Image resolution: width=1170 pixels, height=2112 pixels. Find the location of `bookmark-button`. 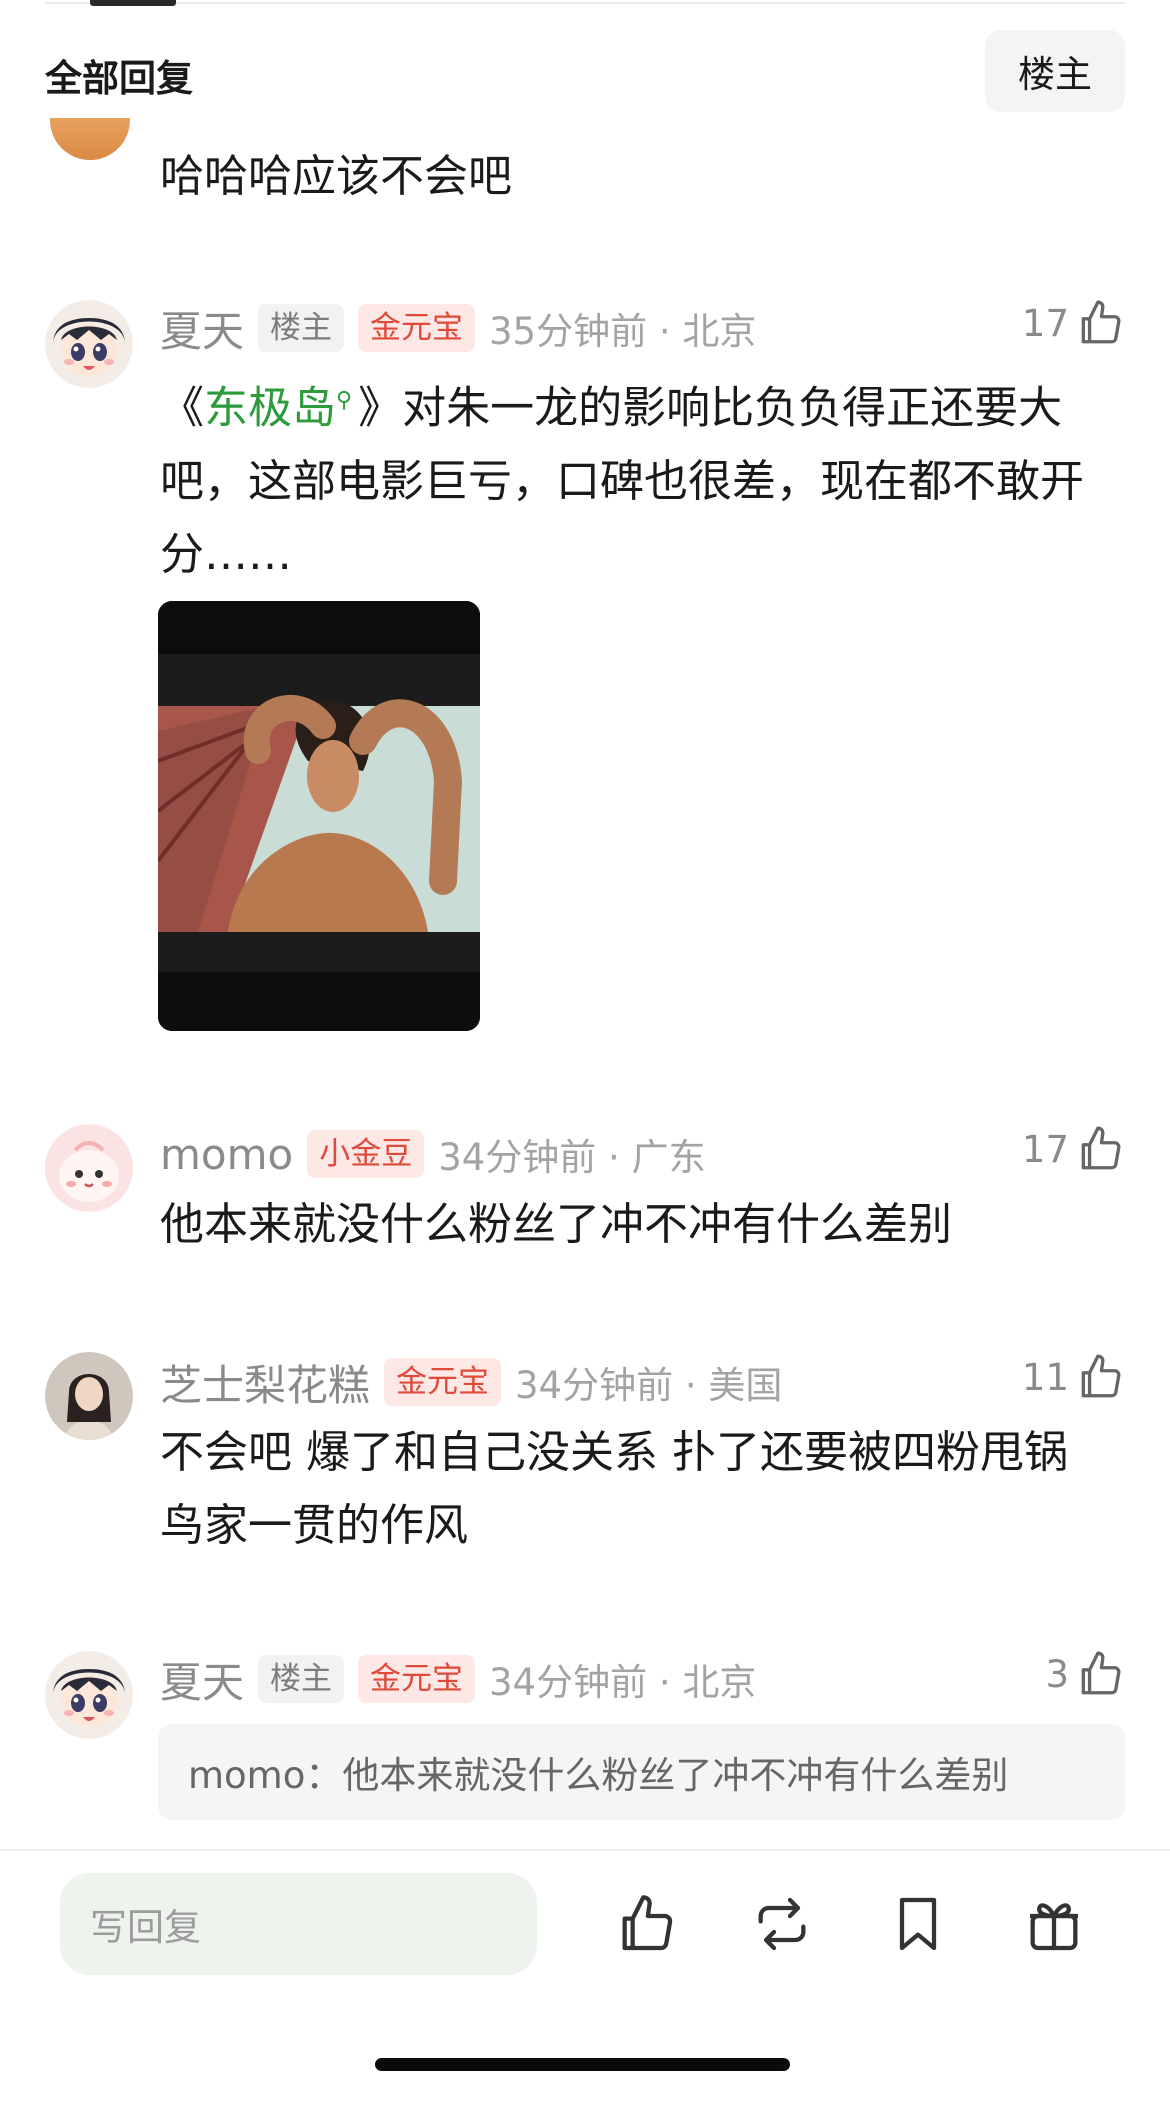

bookmark-button is located at coordinates (918, 1924).